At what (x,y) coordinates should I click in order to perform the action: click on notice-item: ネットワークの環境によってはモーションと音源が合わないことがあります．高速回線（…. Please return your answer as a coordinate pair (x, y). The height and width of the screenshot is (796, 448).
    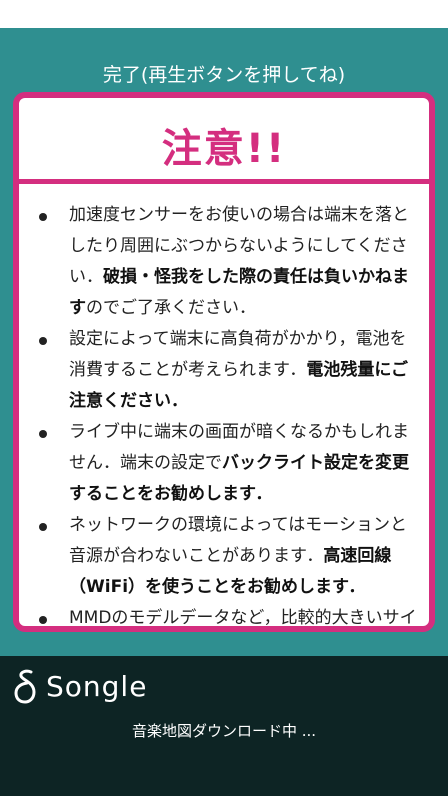
    Looking at the image, I should click on (224, 556).